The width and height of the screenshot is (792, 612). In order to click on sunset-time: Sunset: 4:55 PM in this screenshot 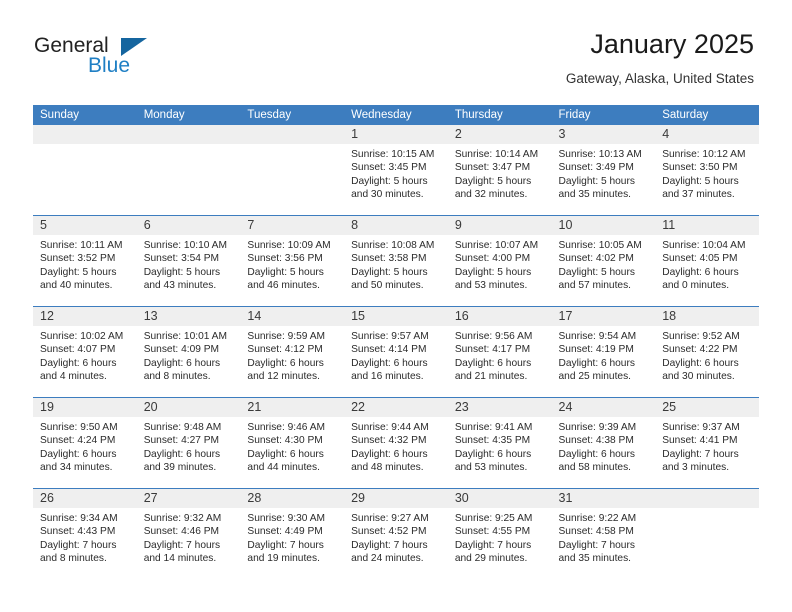, I will do `click(492, 532)`.